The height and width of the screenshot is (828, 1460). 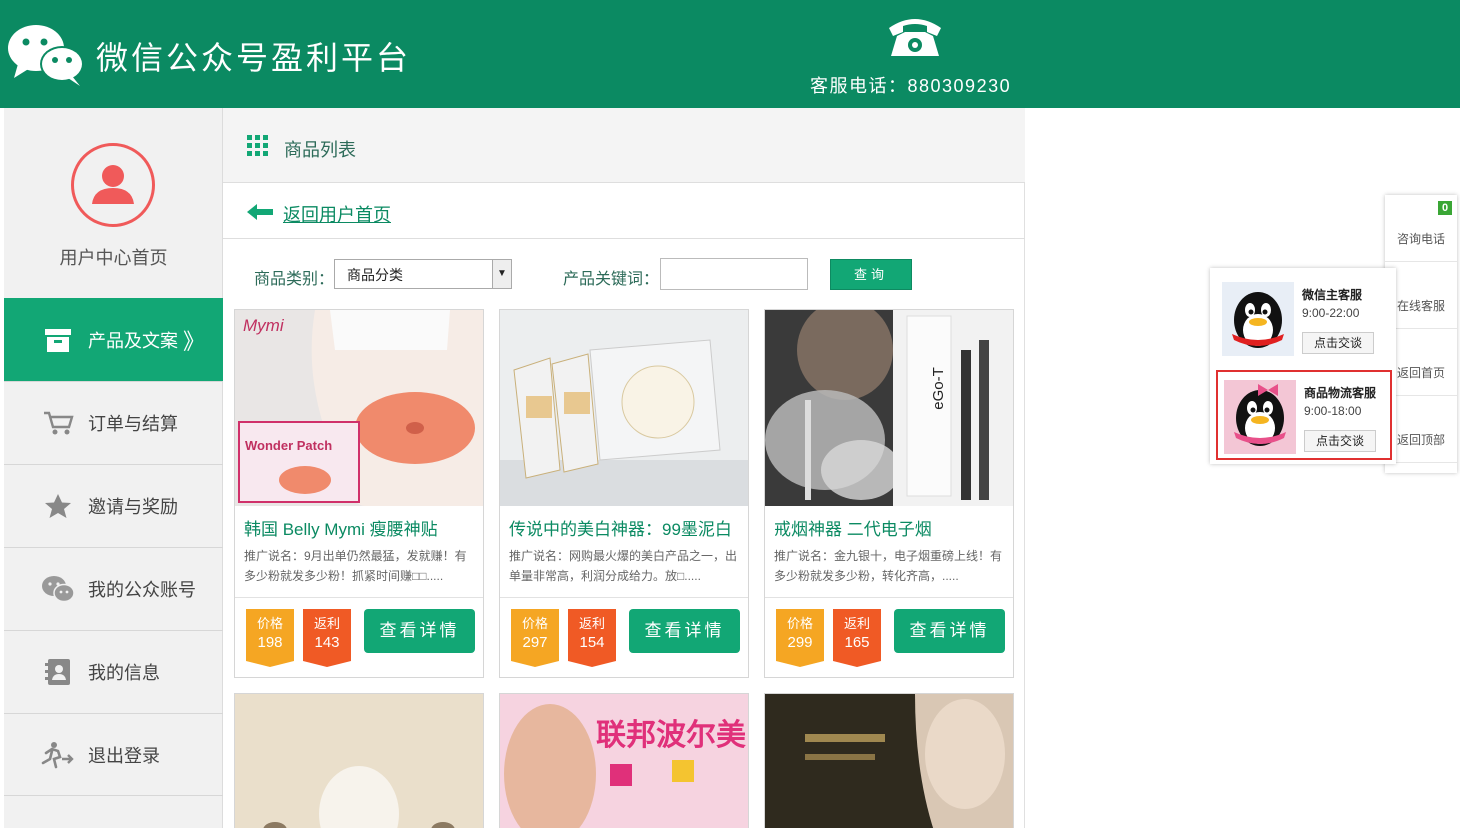 I want to click on keyword-label: 产品关键词：, so click(x=611, y=279).